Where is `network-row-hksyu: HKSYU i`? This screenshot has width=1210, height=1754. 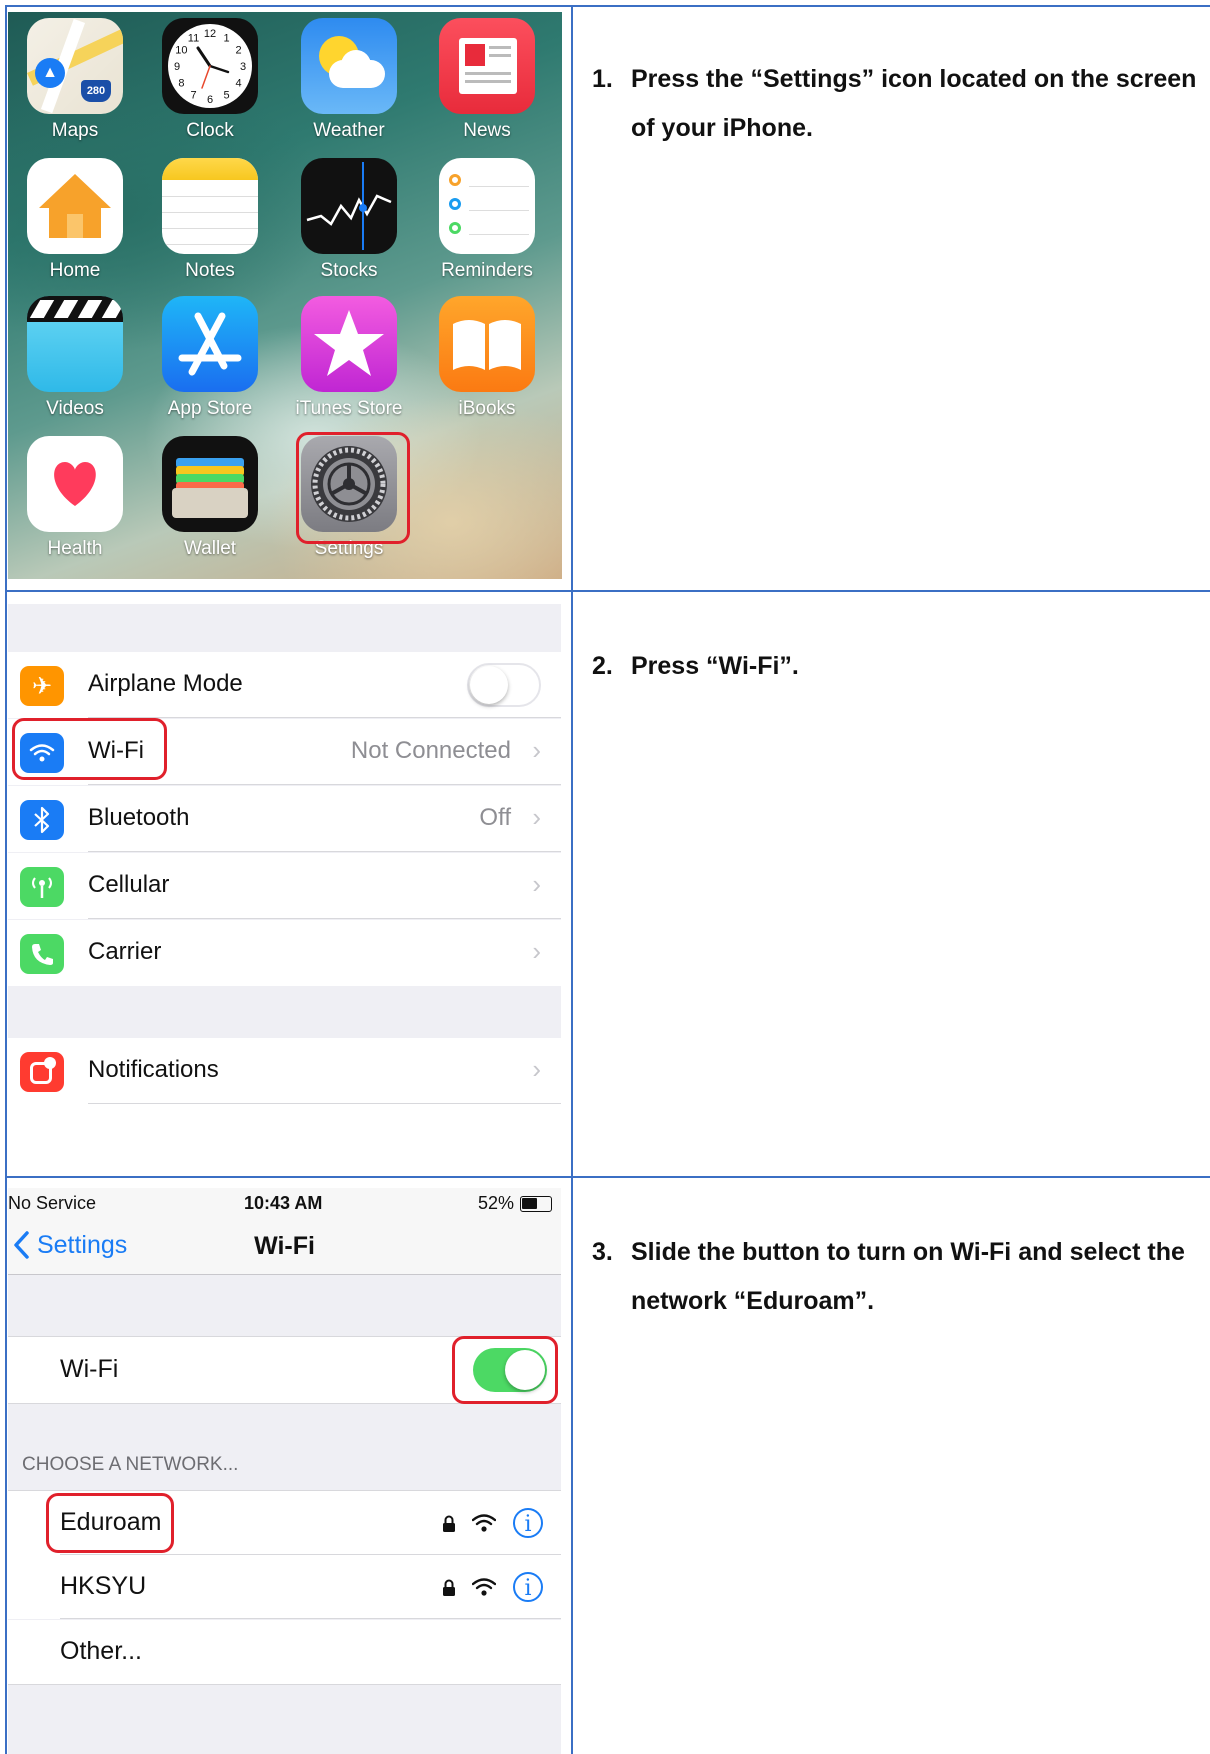
network-row-hksyu: HKSYU i is located at coordinates (284, 1587).